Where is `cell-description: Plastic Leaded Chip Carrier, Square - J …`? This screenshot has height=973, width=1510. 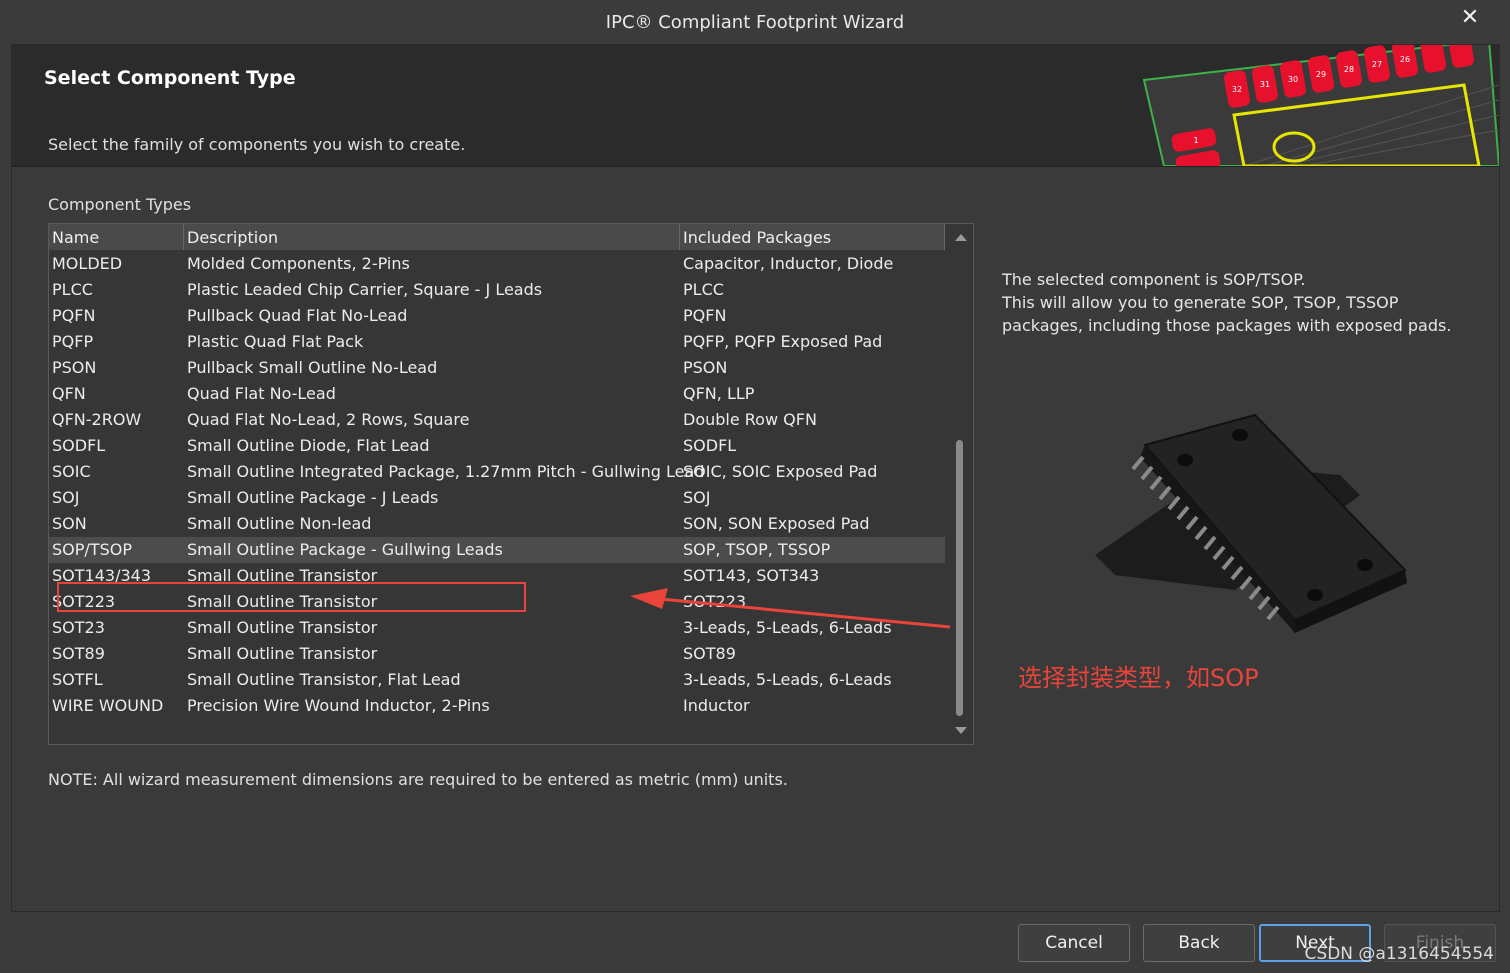 cell-description: Plastic Leaded Chip Carrier, Square - J … is located at coordinates (365, 289).